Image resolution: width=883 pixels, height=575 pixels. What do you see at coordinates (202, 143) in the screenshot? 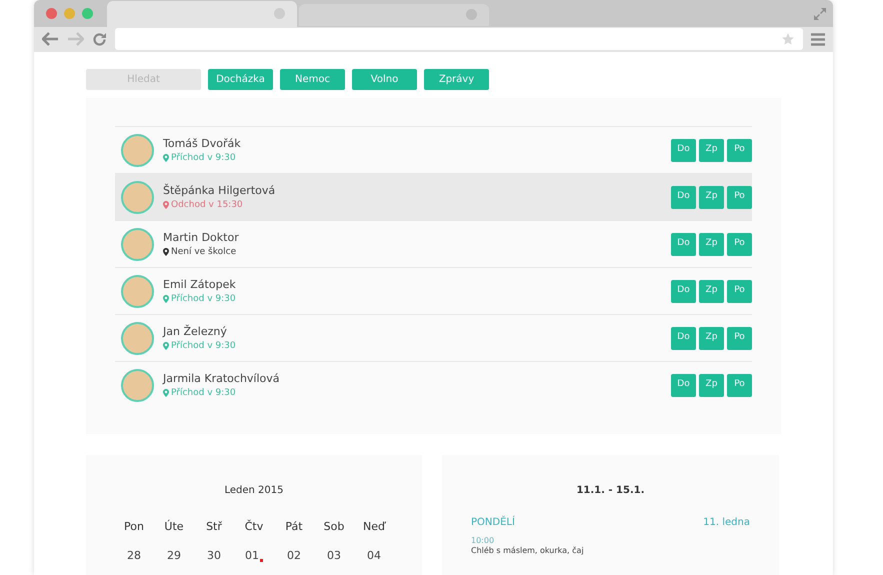
I see `child-name: Tomáš Dvořák` at bounding box center [202, 143].